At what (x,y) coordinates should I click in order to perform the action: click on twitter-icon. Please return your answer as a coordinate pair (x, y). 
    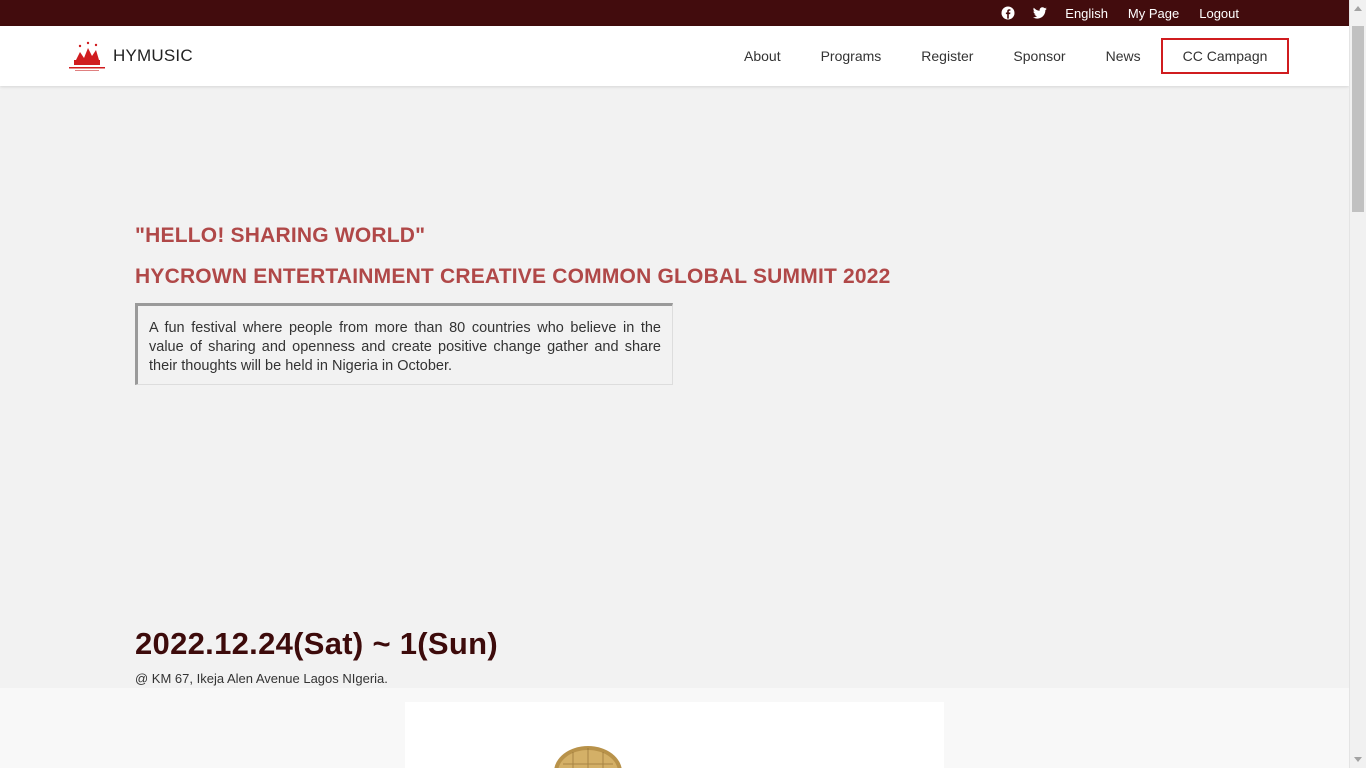
    Looking at the image, I should click on (1040, 13).